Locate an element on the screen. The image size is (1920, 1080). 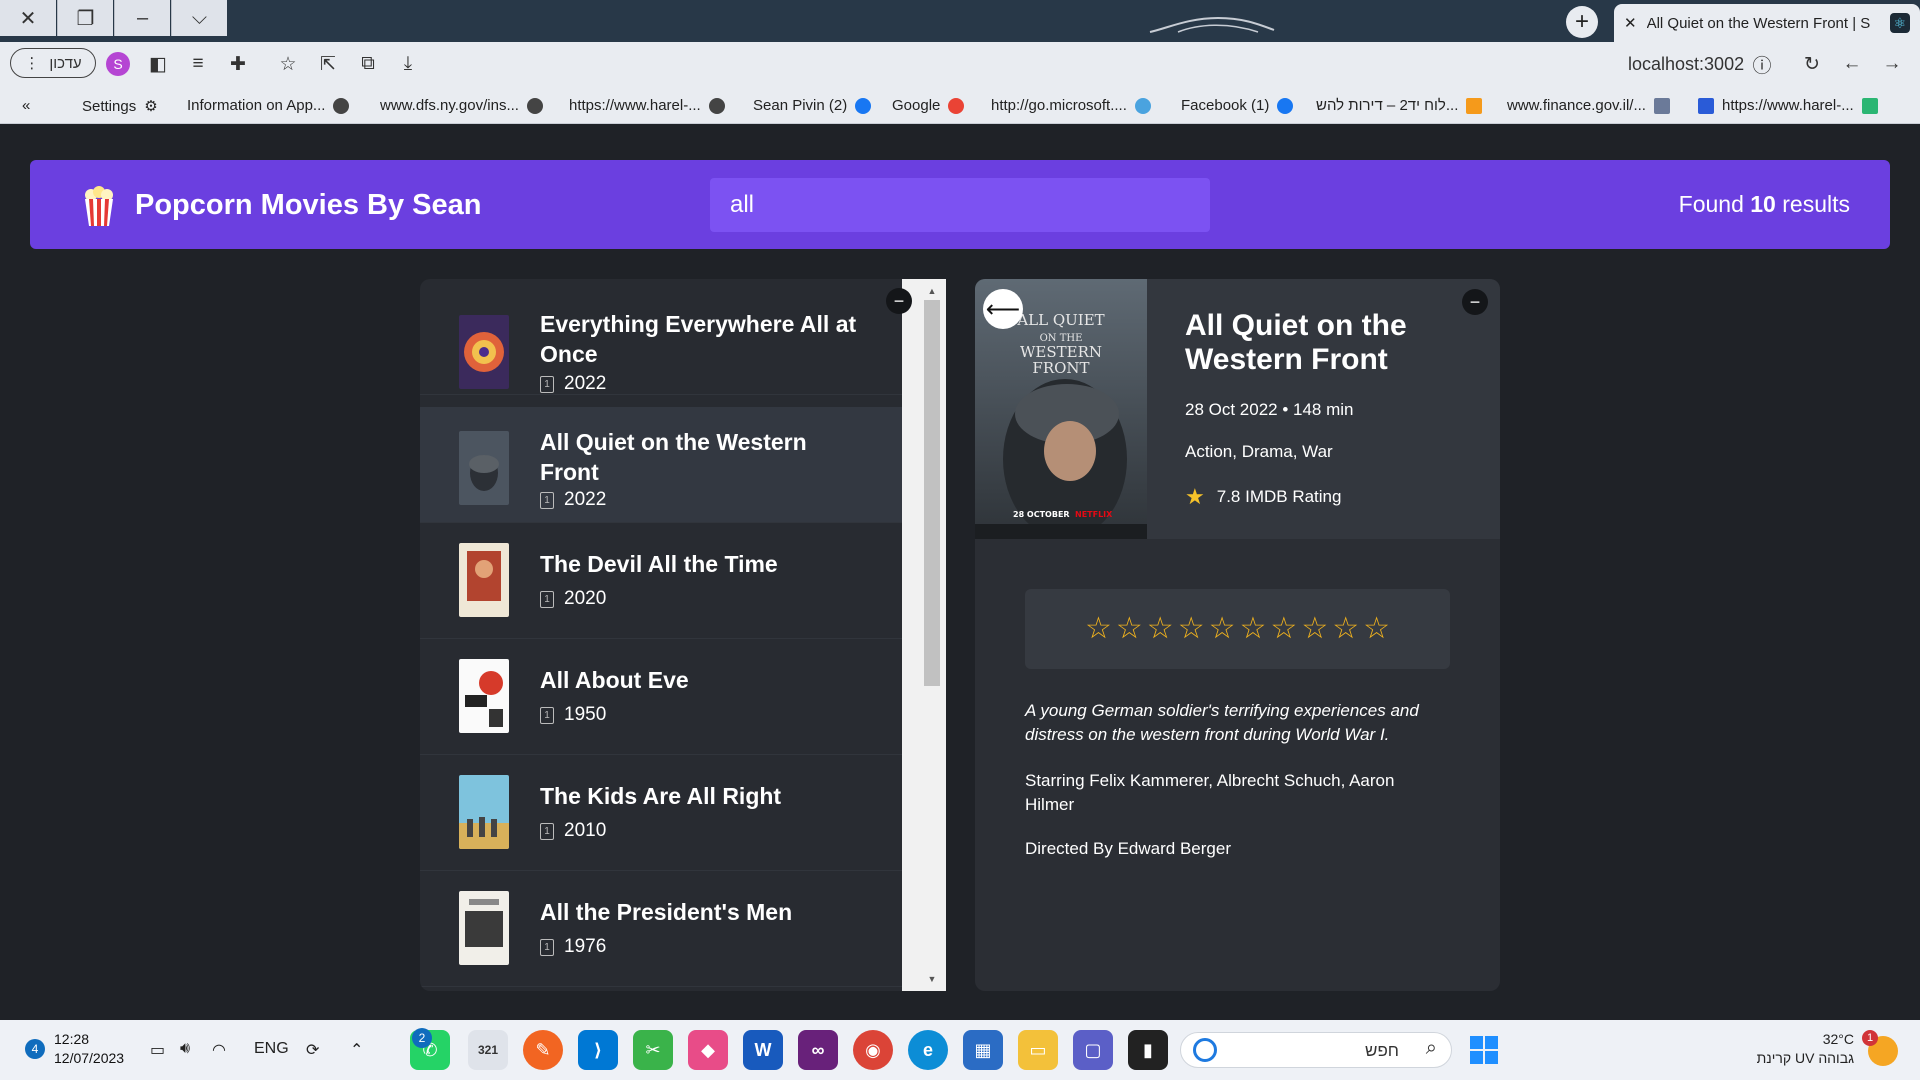
movie-year: 1 2010 is located at coordinates (573, 831).